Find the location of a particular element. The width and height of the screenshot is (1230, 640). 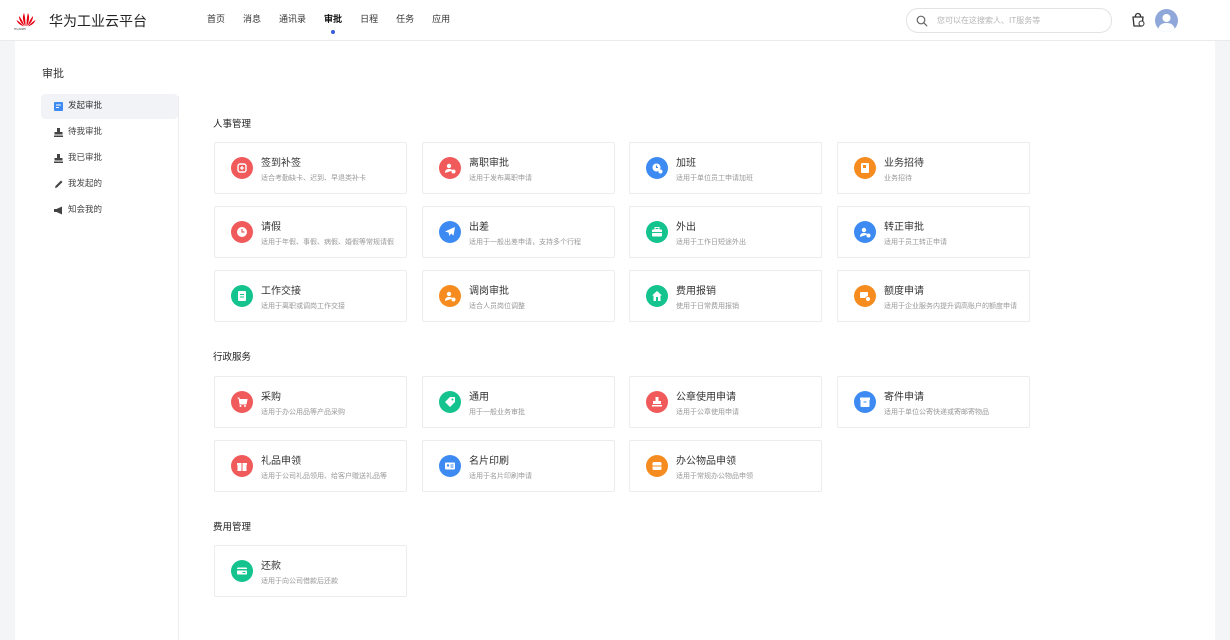

card-title: 公章使用申请 is located at coordinates (706, 397).